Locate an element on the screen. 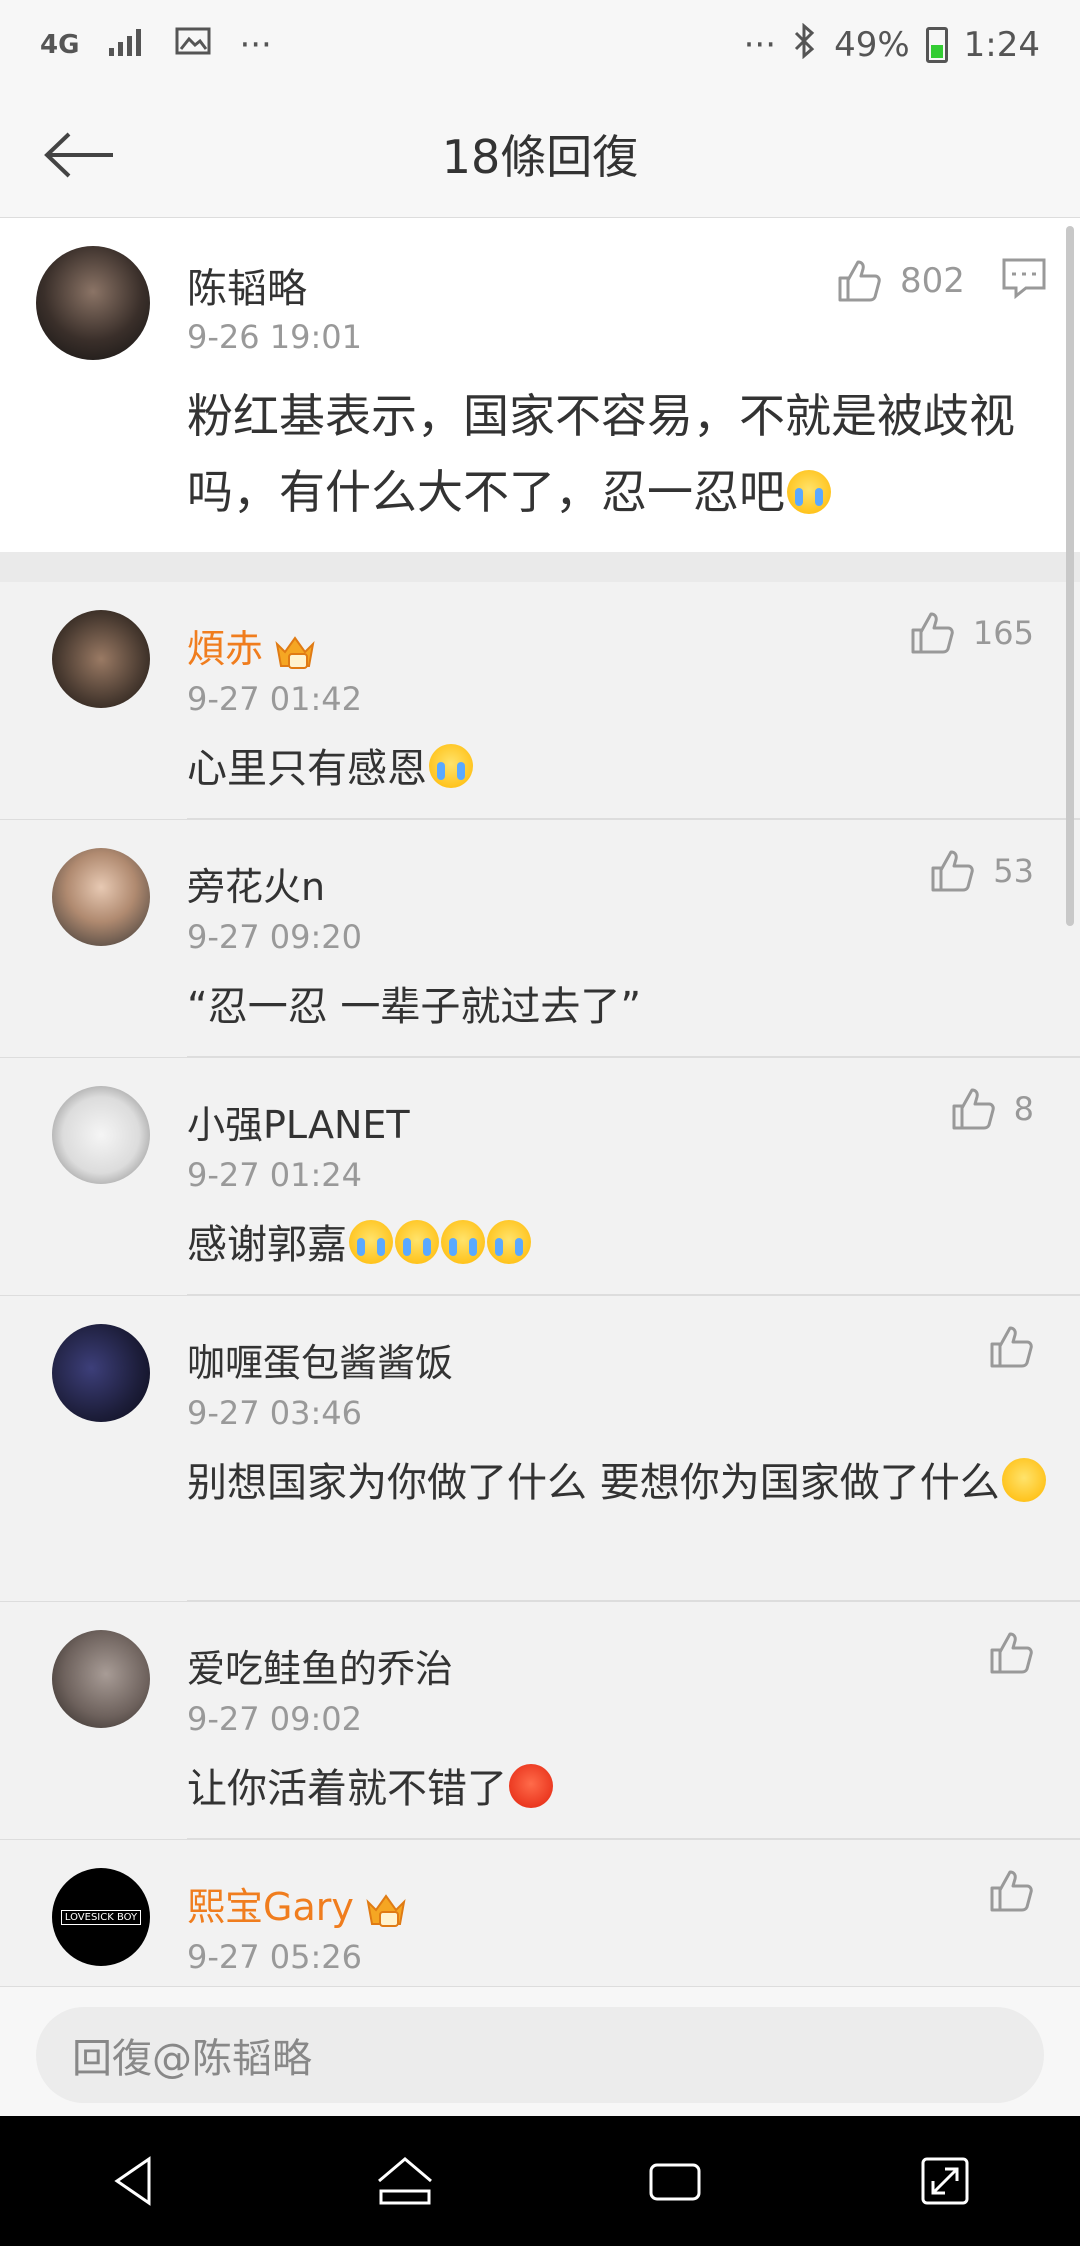 The height and width of the screenshot is (2246, 1080). username-text: 煩赤 is located at coordinates (225, 649).